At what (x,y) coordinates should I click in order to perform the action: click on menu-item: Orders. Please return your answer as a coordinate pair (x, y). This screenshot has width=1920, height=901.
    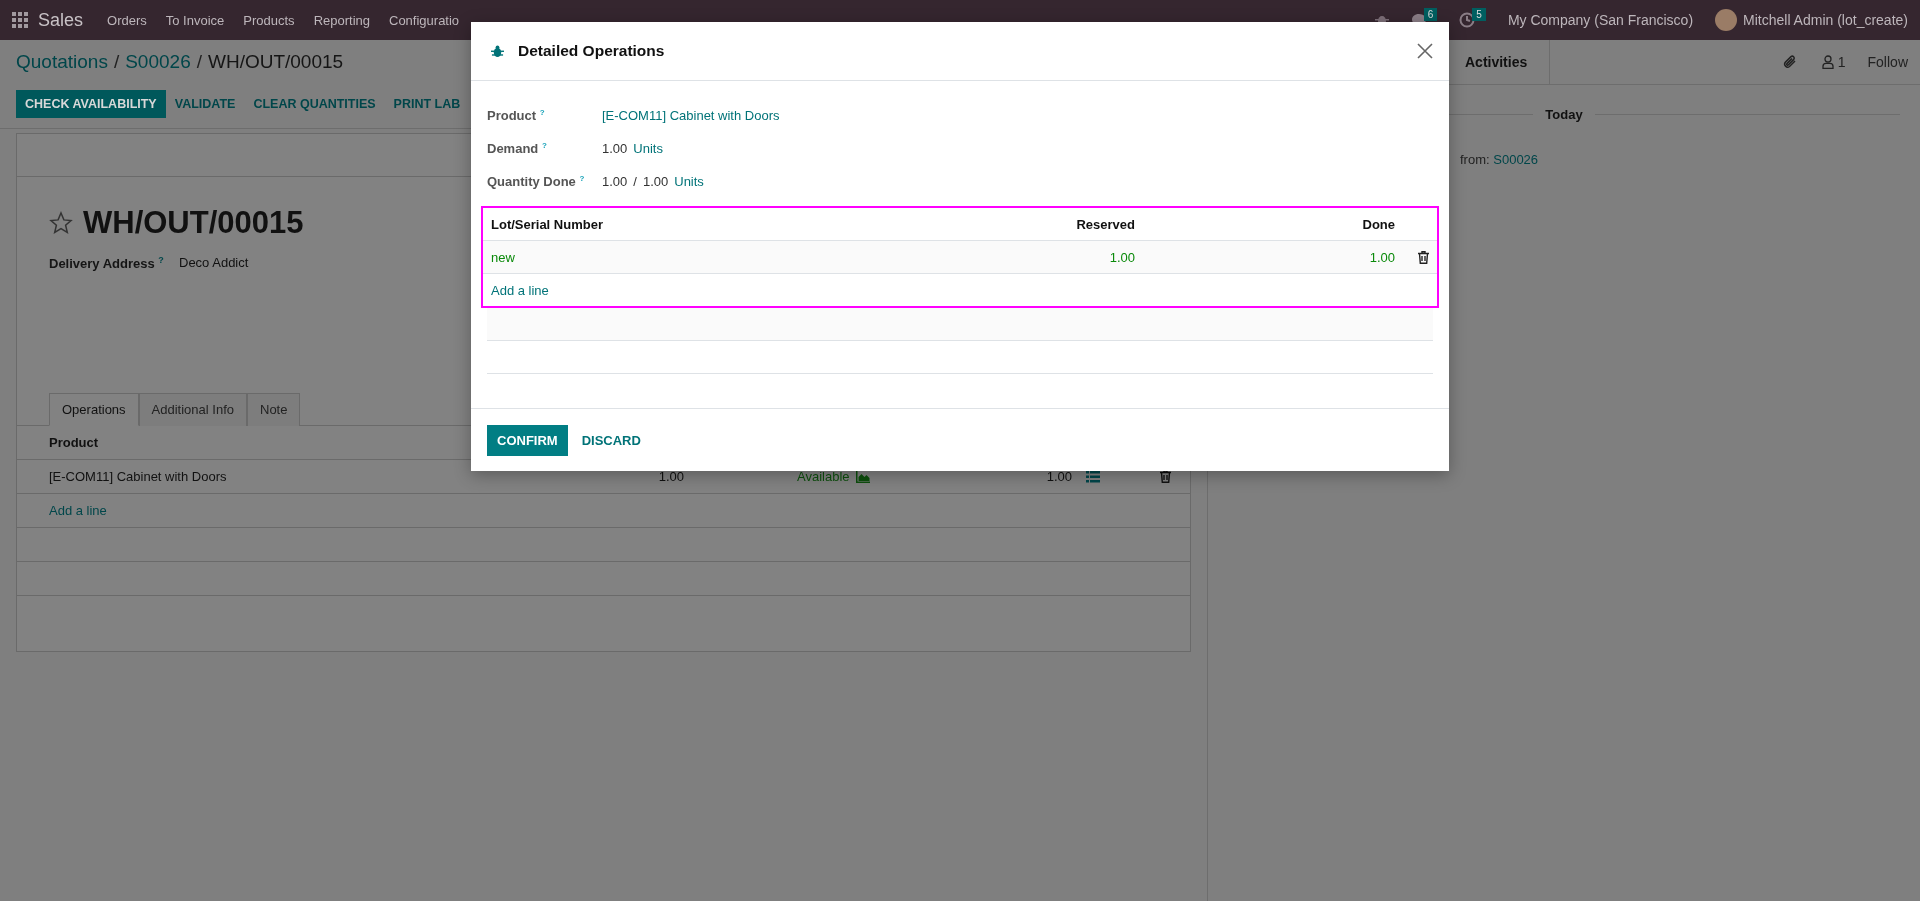
    Looking at the image, I should click on (127, 20).